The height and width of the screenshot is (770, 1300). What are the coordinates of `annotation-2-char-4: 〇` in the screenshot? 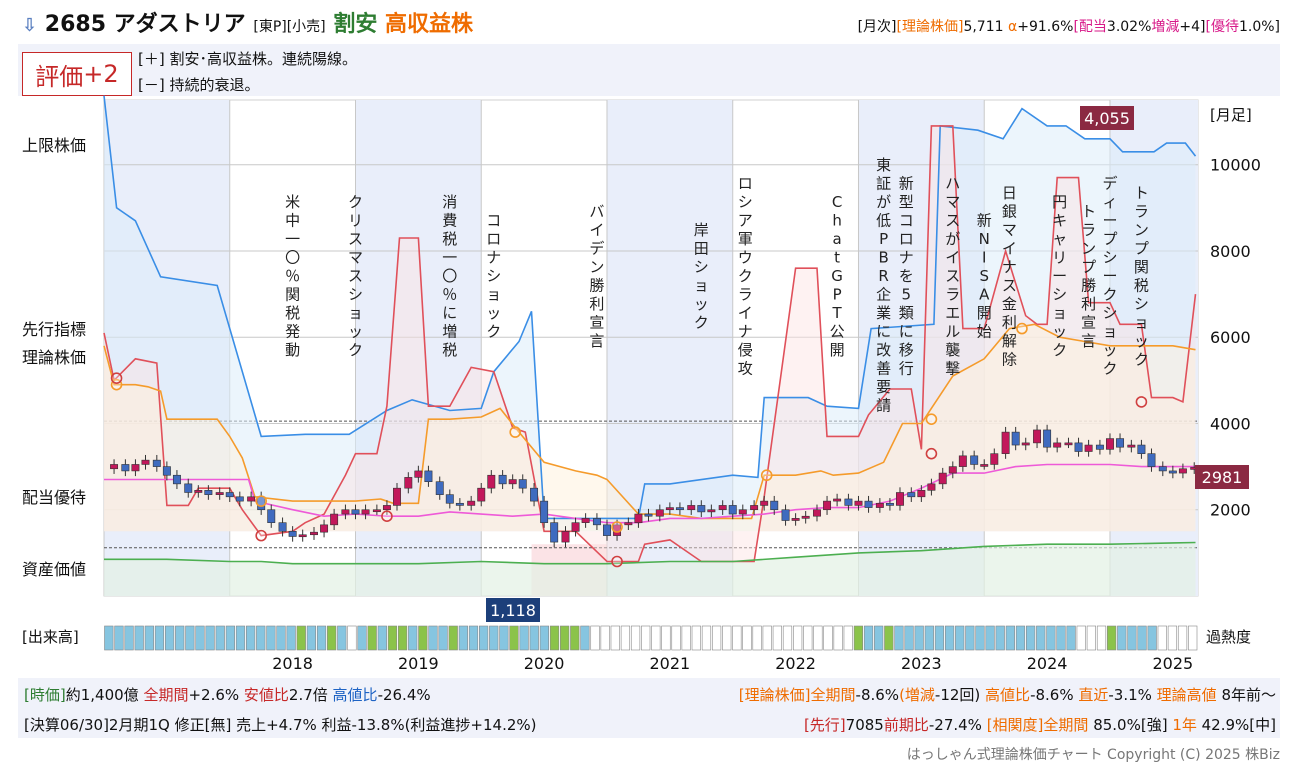 It's located at (449, 276).